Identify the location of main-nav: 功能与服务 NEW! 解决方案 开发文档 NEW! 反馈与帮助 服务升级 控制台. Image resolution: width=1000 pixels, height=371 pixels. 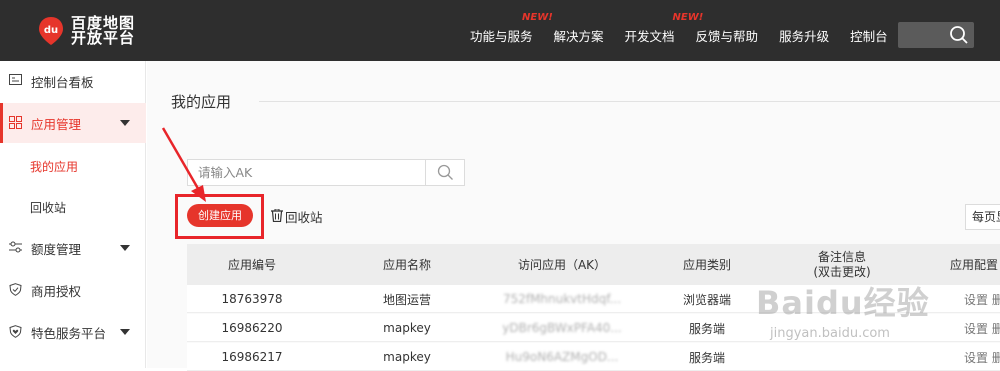
(689, 30).